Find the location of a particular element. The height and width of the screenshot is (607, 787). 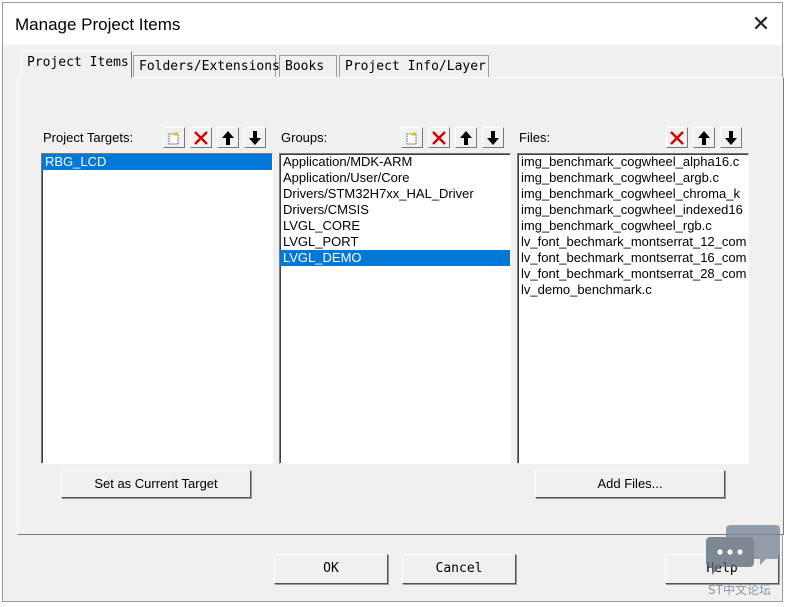

set-current-target-button: Set as Current Target is located at coordinates (156, 484).